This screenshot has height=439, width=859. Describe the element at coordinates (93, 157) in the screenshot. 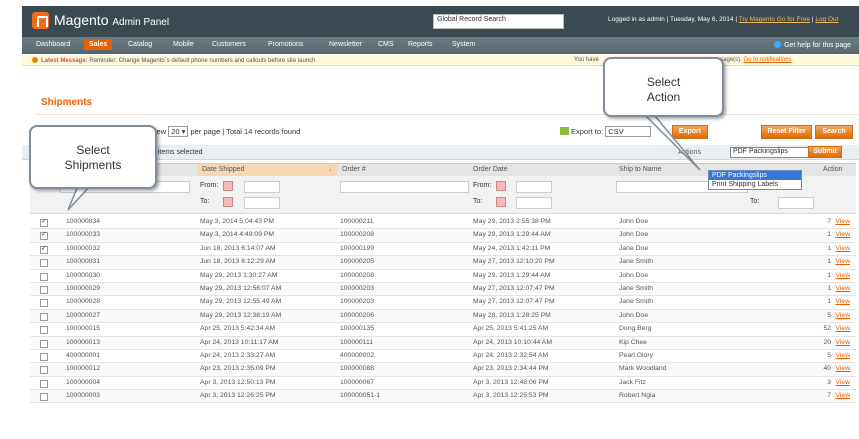

I see `callout-select-shipments: Select Shipments` at that location.